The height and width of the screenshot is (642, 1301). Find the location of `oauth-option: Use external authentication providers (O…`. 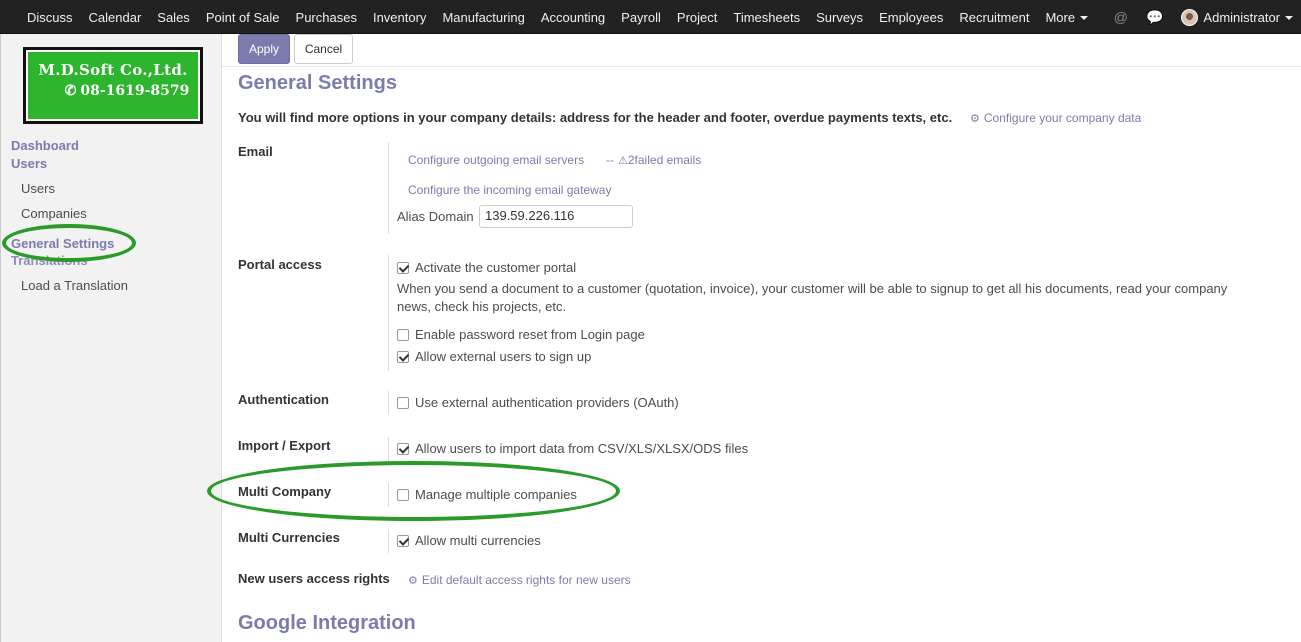

oauth-option: Use external authentication providers (O… is located at coordinates (538, 402).